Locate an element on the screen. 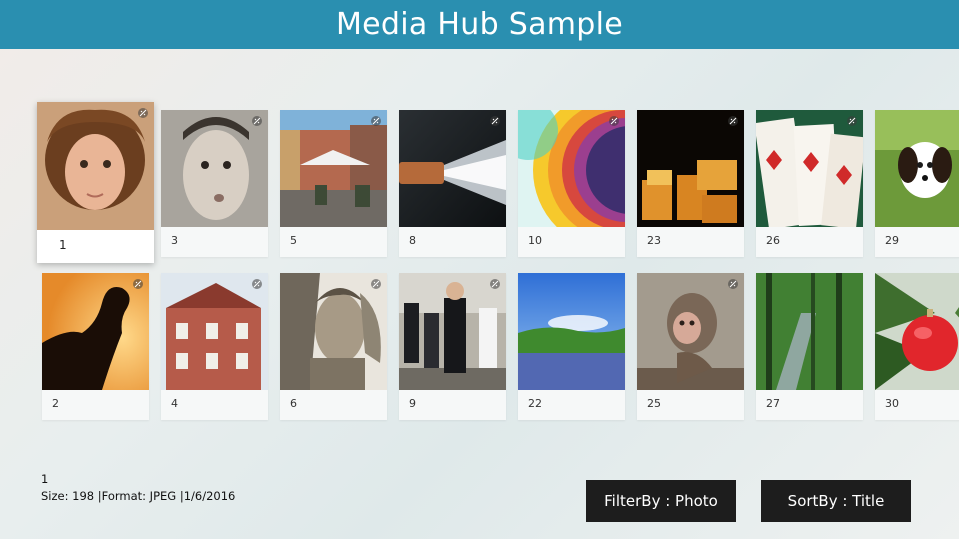 The image size is (959, 539). tile-label: 29 is located at coordinates (892, 240).